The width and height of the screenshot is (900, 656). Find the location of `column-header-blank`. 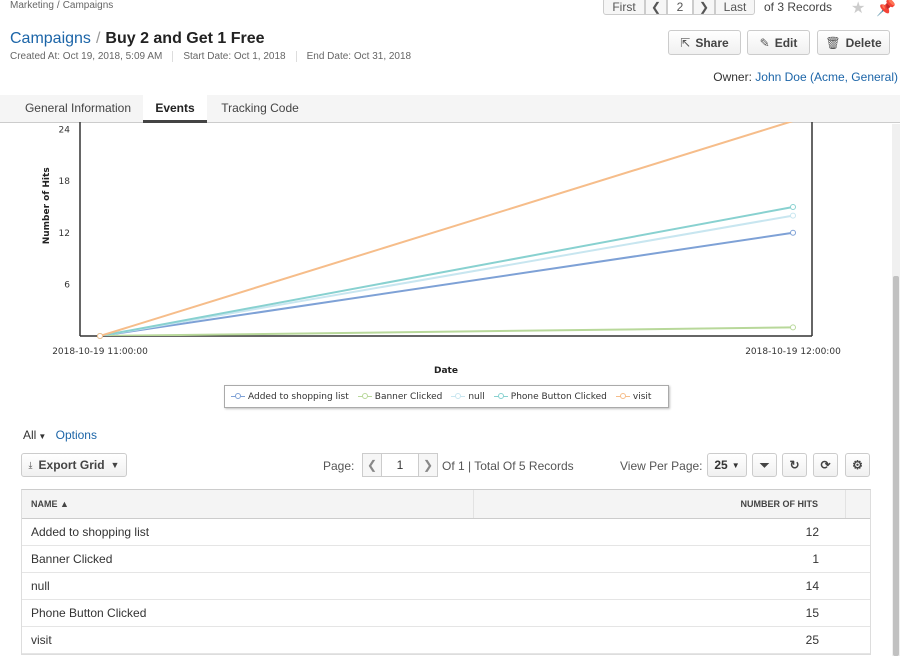

column-header-blank is located at coordinates (858, 504).